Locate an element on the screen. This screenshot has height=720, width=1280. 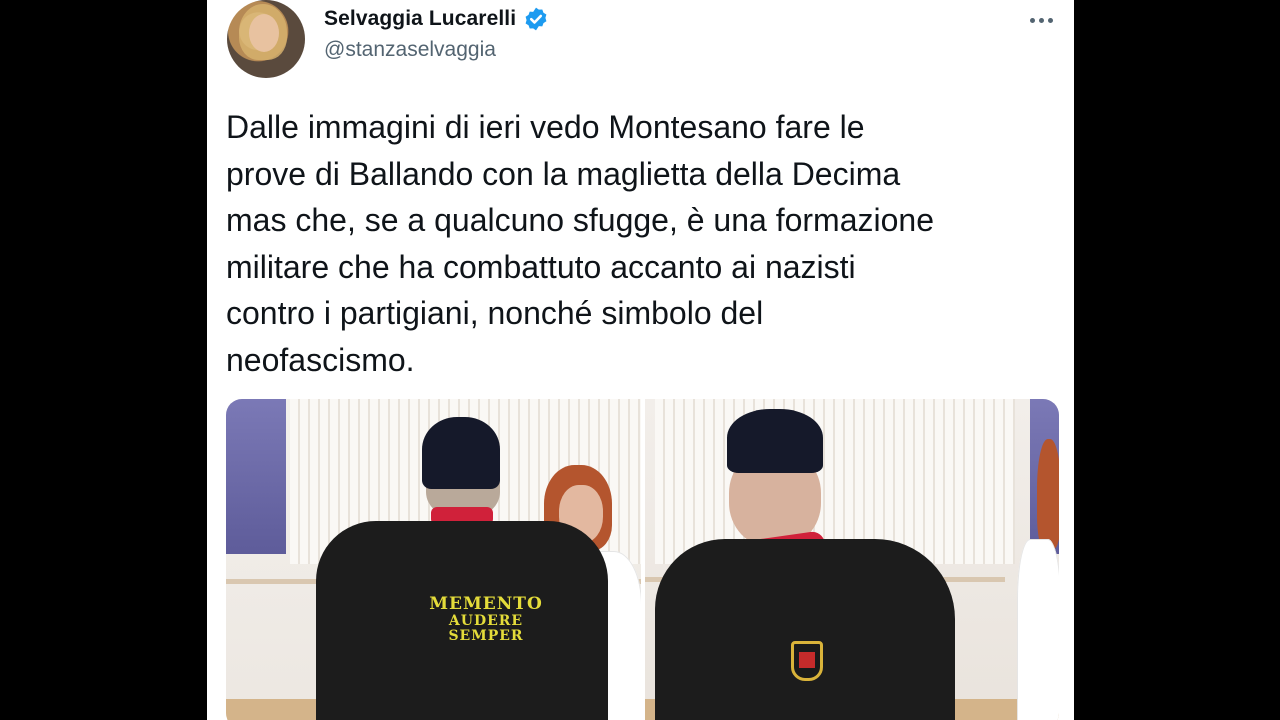
avatar-face is located at coordinates (264, 33).